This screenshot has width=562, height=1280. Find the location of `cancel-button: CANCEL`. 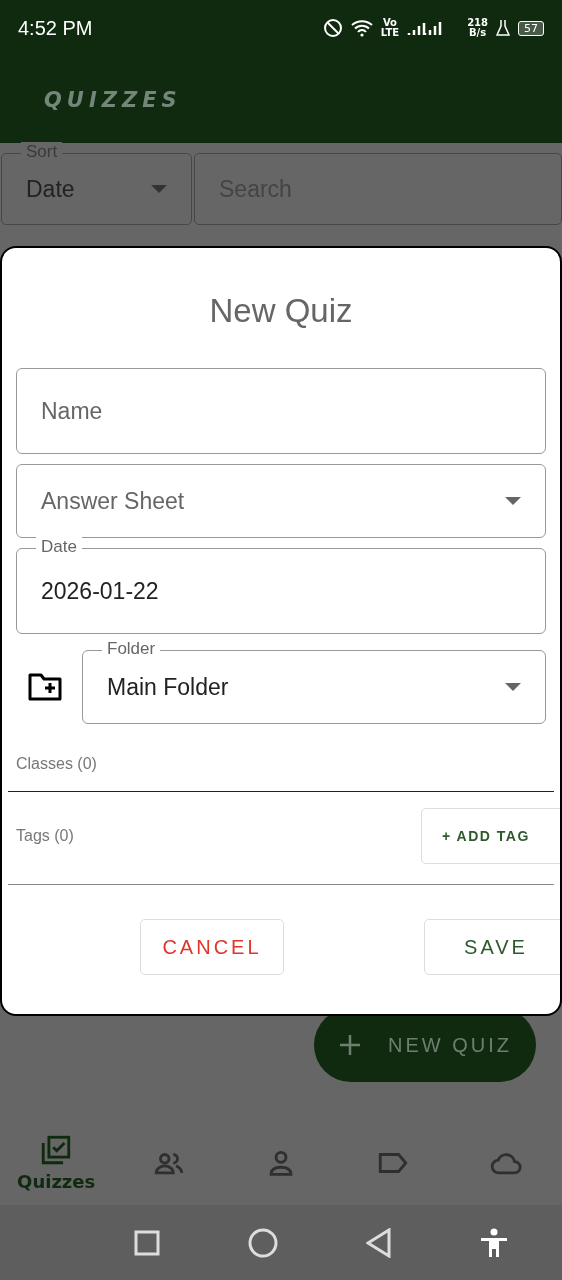

cancel-button: CANCEL is located at coordinates (212, 947).